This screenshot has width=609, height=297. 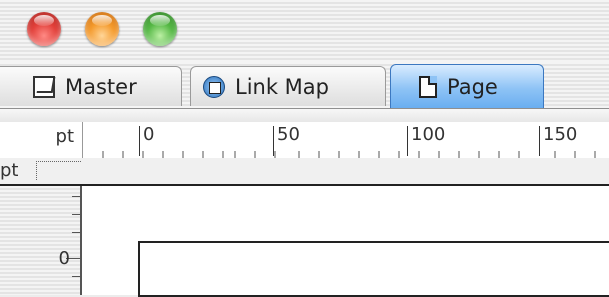 I want to click on tab-page: Page, so click(x=467, y=86).